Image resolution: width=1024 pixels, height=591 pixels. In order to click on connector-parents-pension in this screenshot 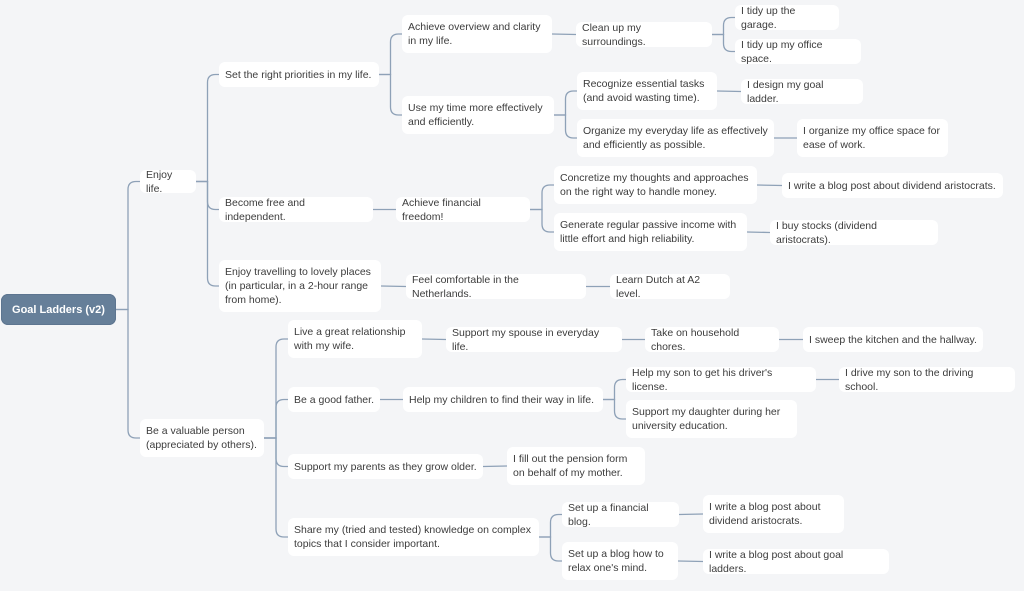, I will do `click(495, 466)`.